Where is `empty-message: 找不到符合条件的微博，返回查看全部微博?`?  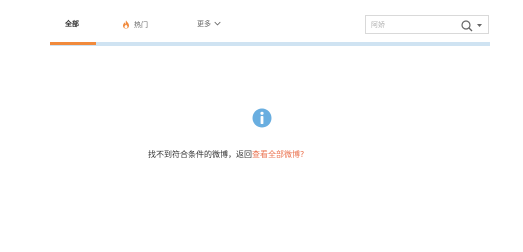 empty-message: 找不到符合条件的微博，返回查看全部微博? is located at coordinates (226, 155).